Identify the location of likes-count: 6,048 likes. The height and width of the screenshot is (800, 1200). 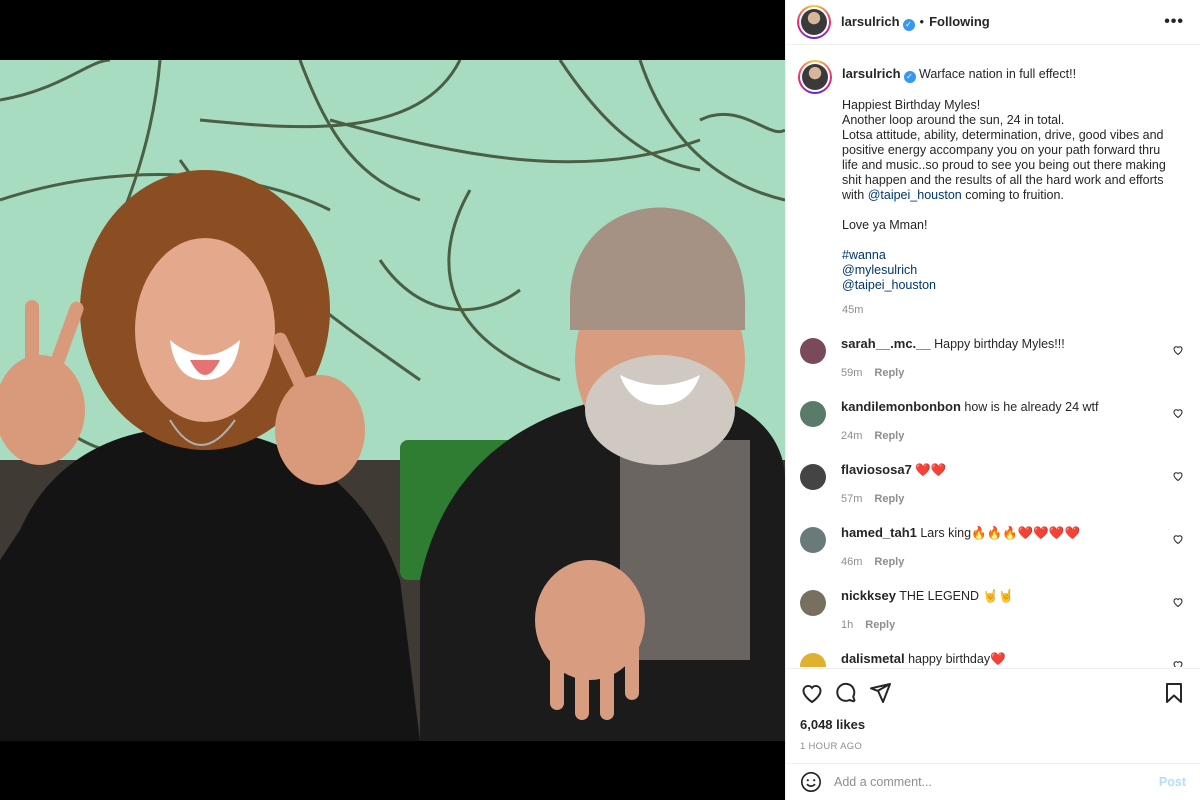
(993, 724).